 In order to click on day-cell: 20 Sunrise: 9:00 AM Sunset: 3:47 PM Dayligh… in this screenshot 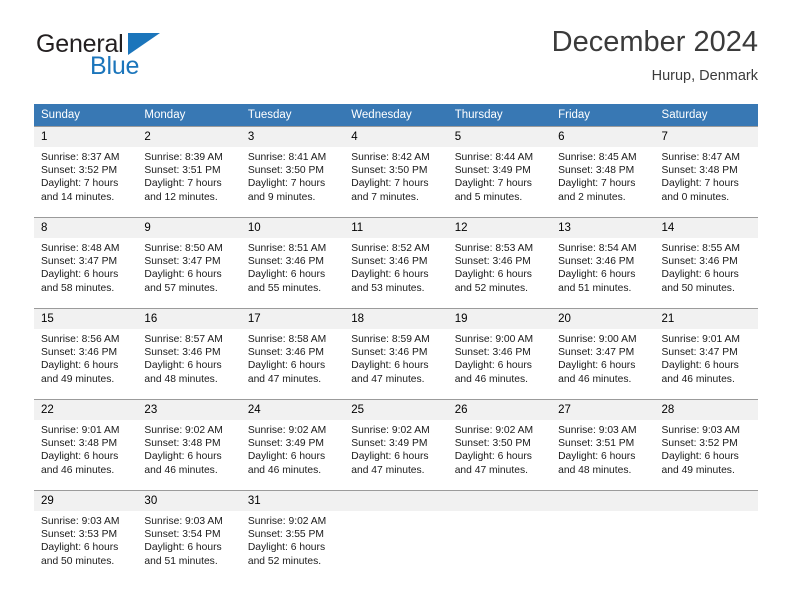, I will do `click(603, 354)`.